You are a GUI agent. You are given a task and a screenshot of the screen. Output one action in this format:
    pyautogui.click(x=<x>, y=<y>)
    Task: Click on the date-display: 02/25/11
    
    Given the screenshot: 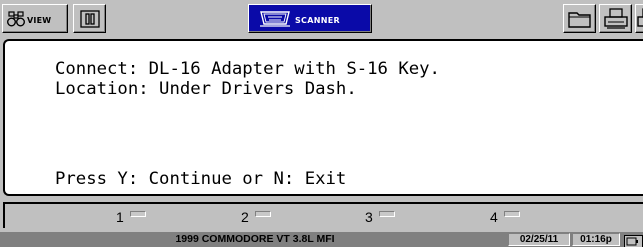 What is the action you would take?
    pyautogui.click(x=539, y=239)
    